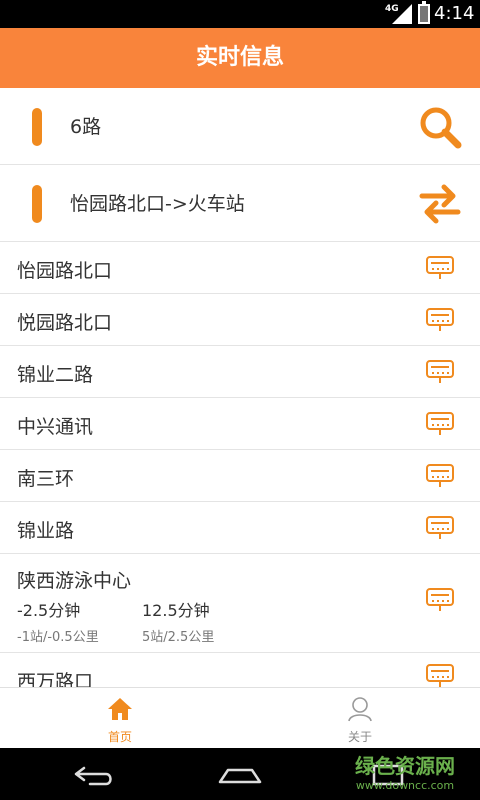  I want to click on home-icon, so click(120, 709).